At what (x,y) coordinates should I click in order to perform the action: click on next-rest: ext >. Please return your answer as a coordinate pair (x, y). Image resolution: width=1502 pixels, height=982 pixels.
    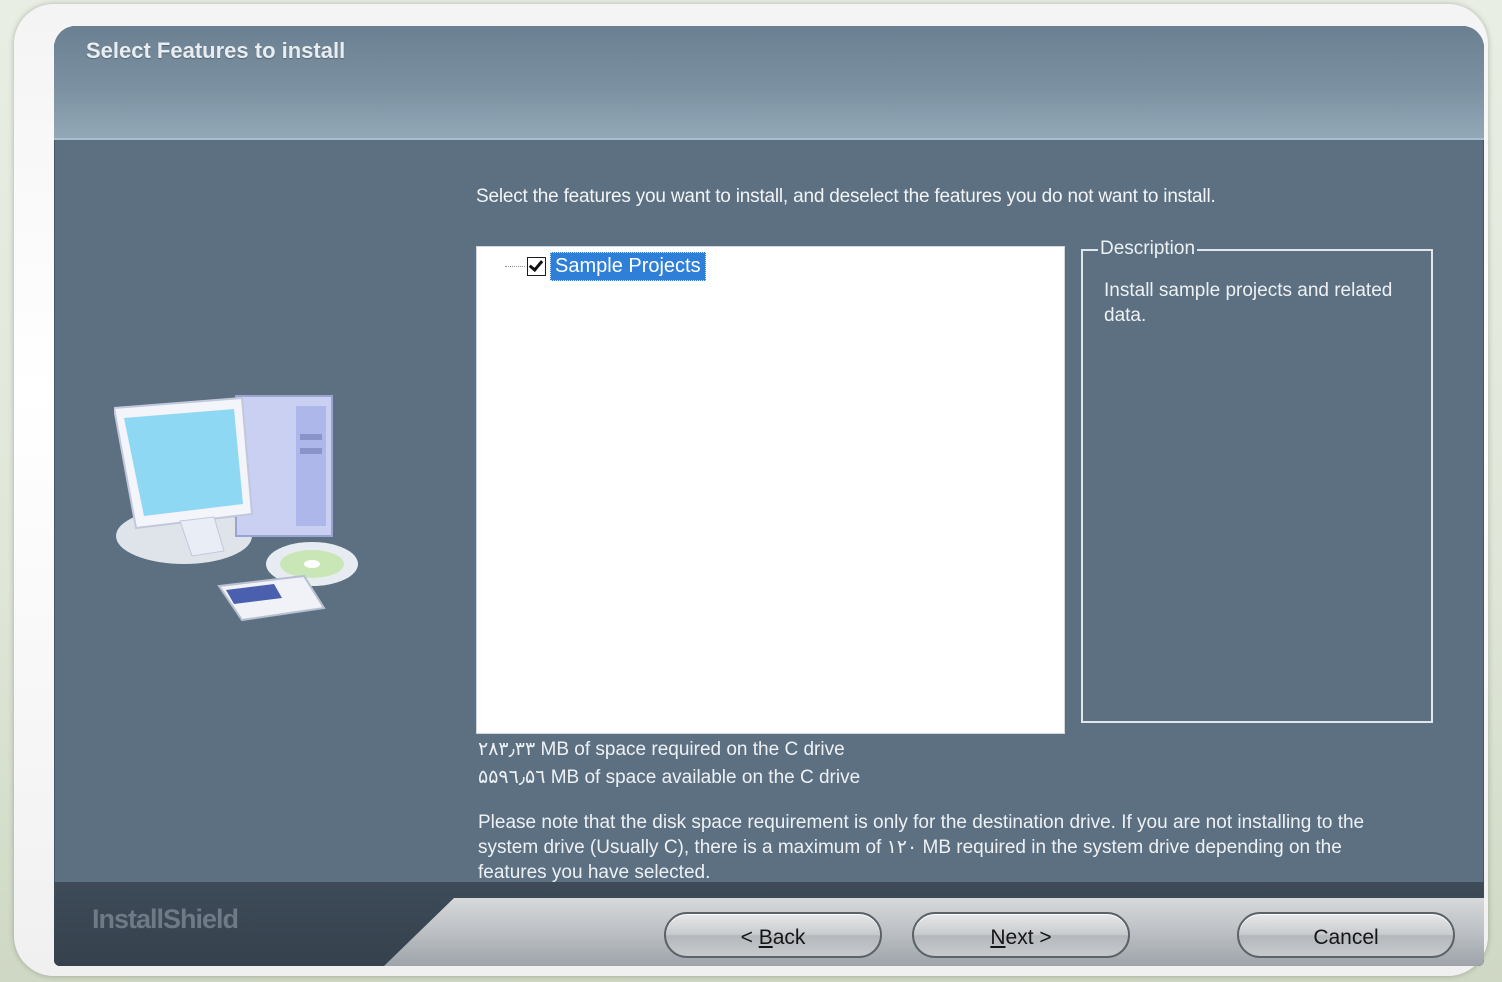
    Looking at the image, I should click on (1028, 937).